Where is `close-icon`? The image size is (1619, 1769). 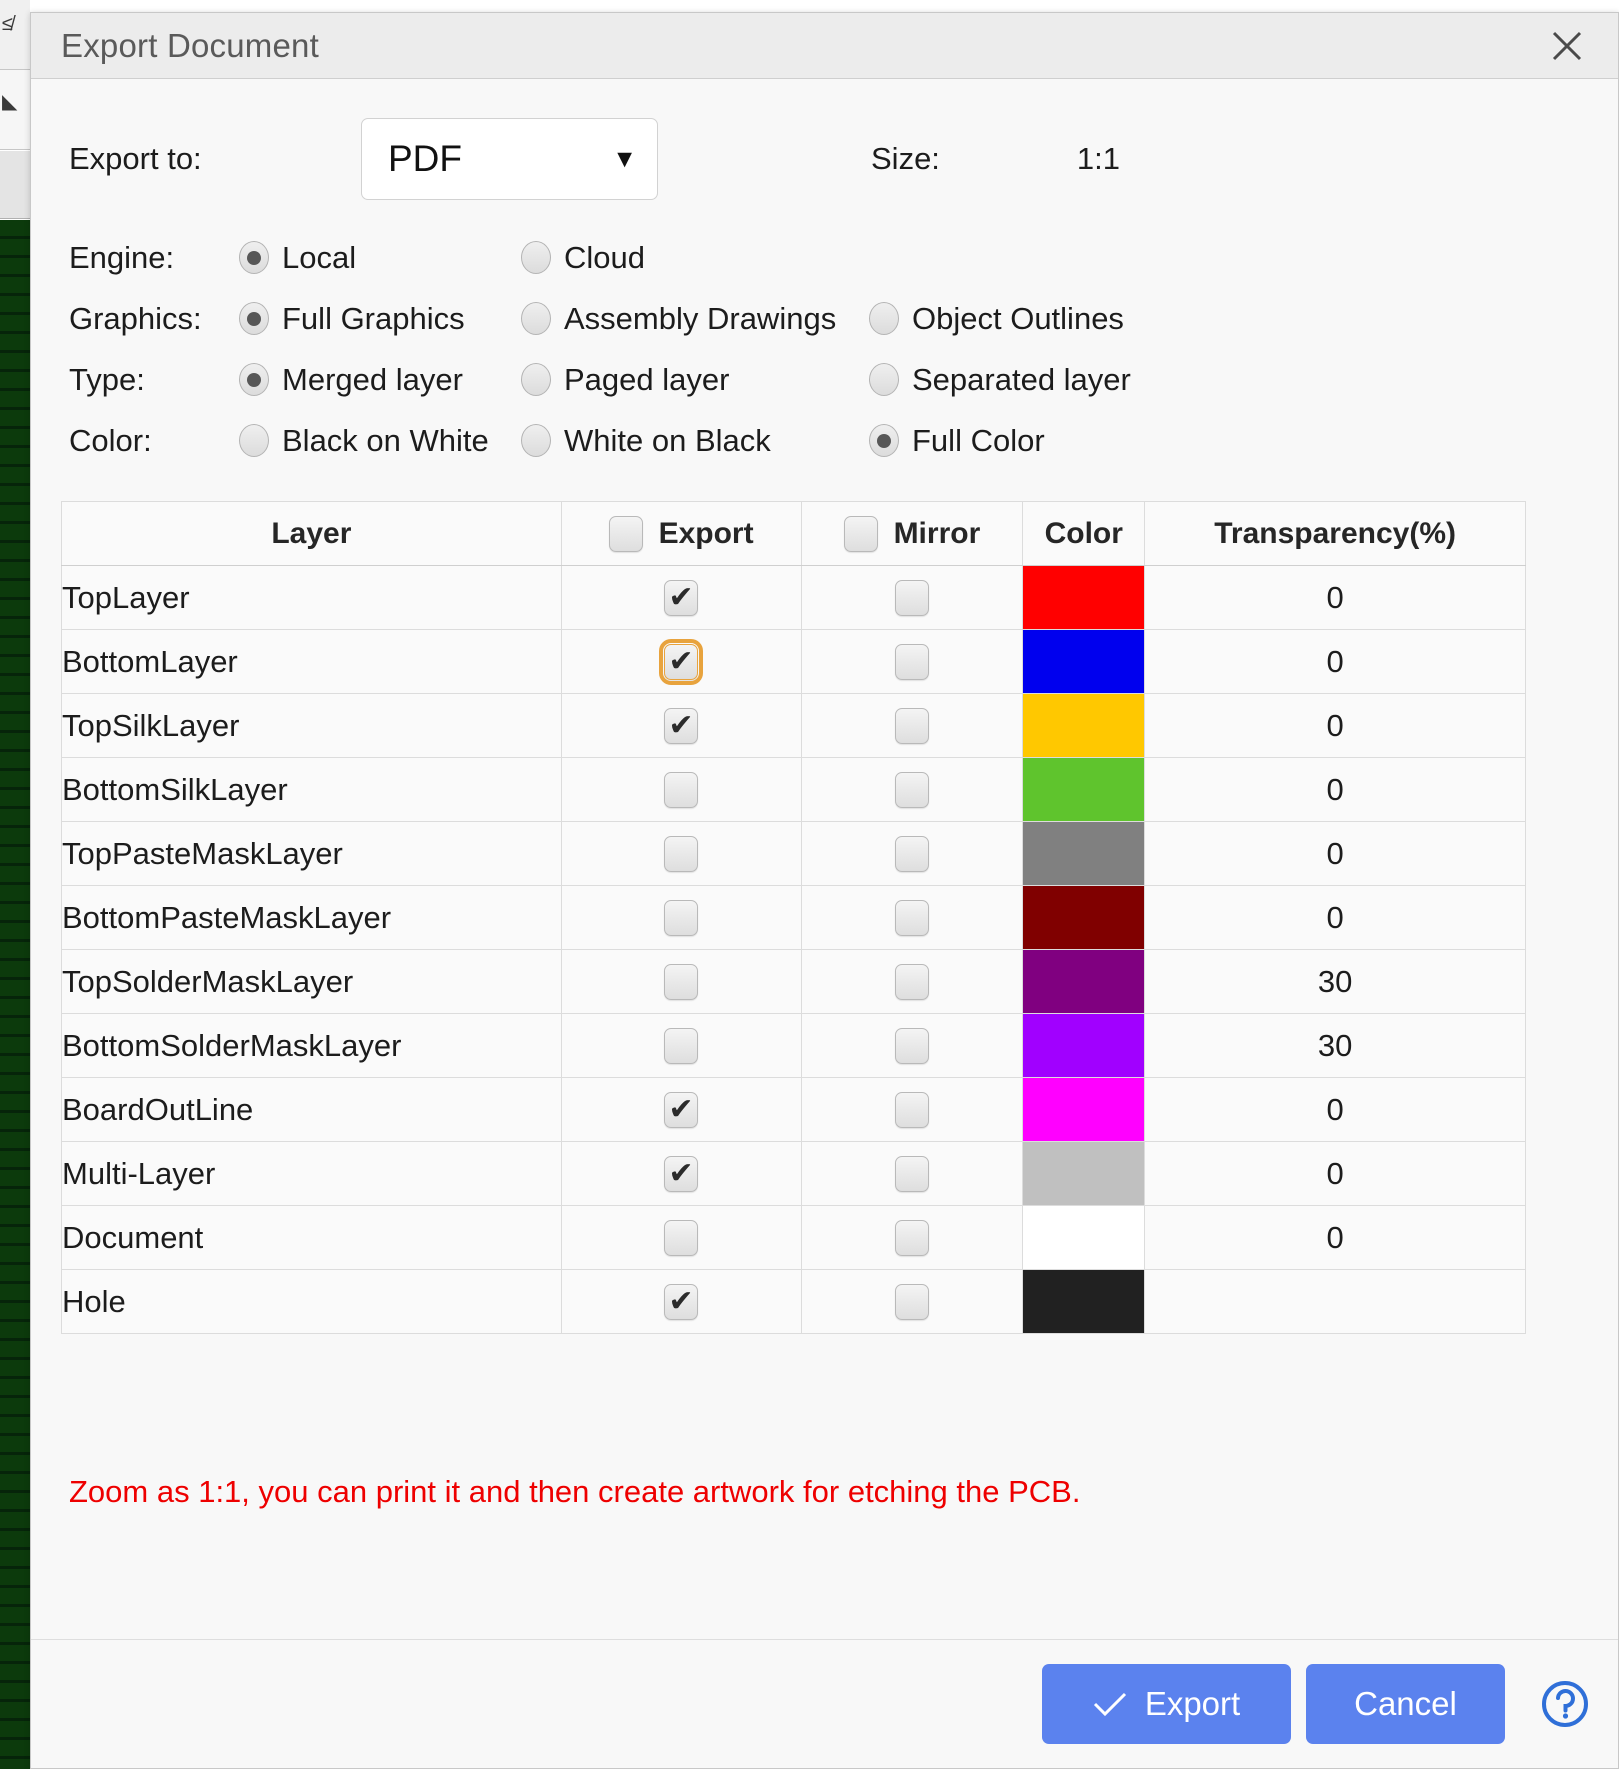 close-icon is located at coordinates (1567, 46).